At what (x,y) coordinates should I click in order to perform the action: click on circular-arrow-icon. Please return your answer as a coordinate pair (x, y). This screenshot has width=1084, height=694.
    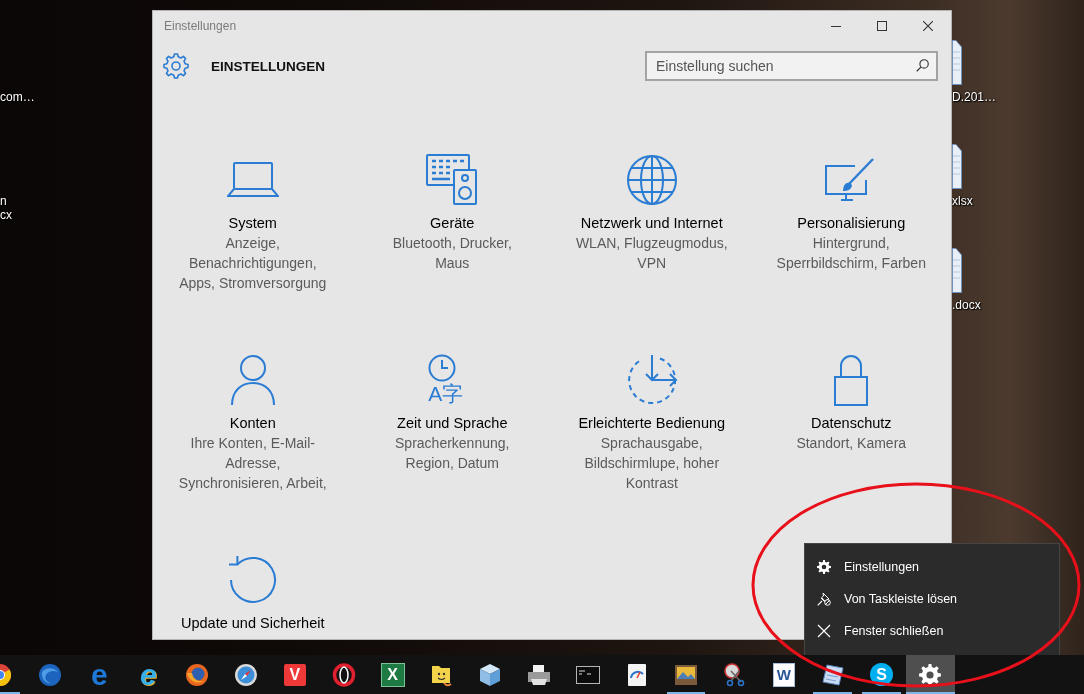
    Looking at the image, I should click on (252, 580).